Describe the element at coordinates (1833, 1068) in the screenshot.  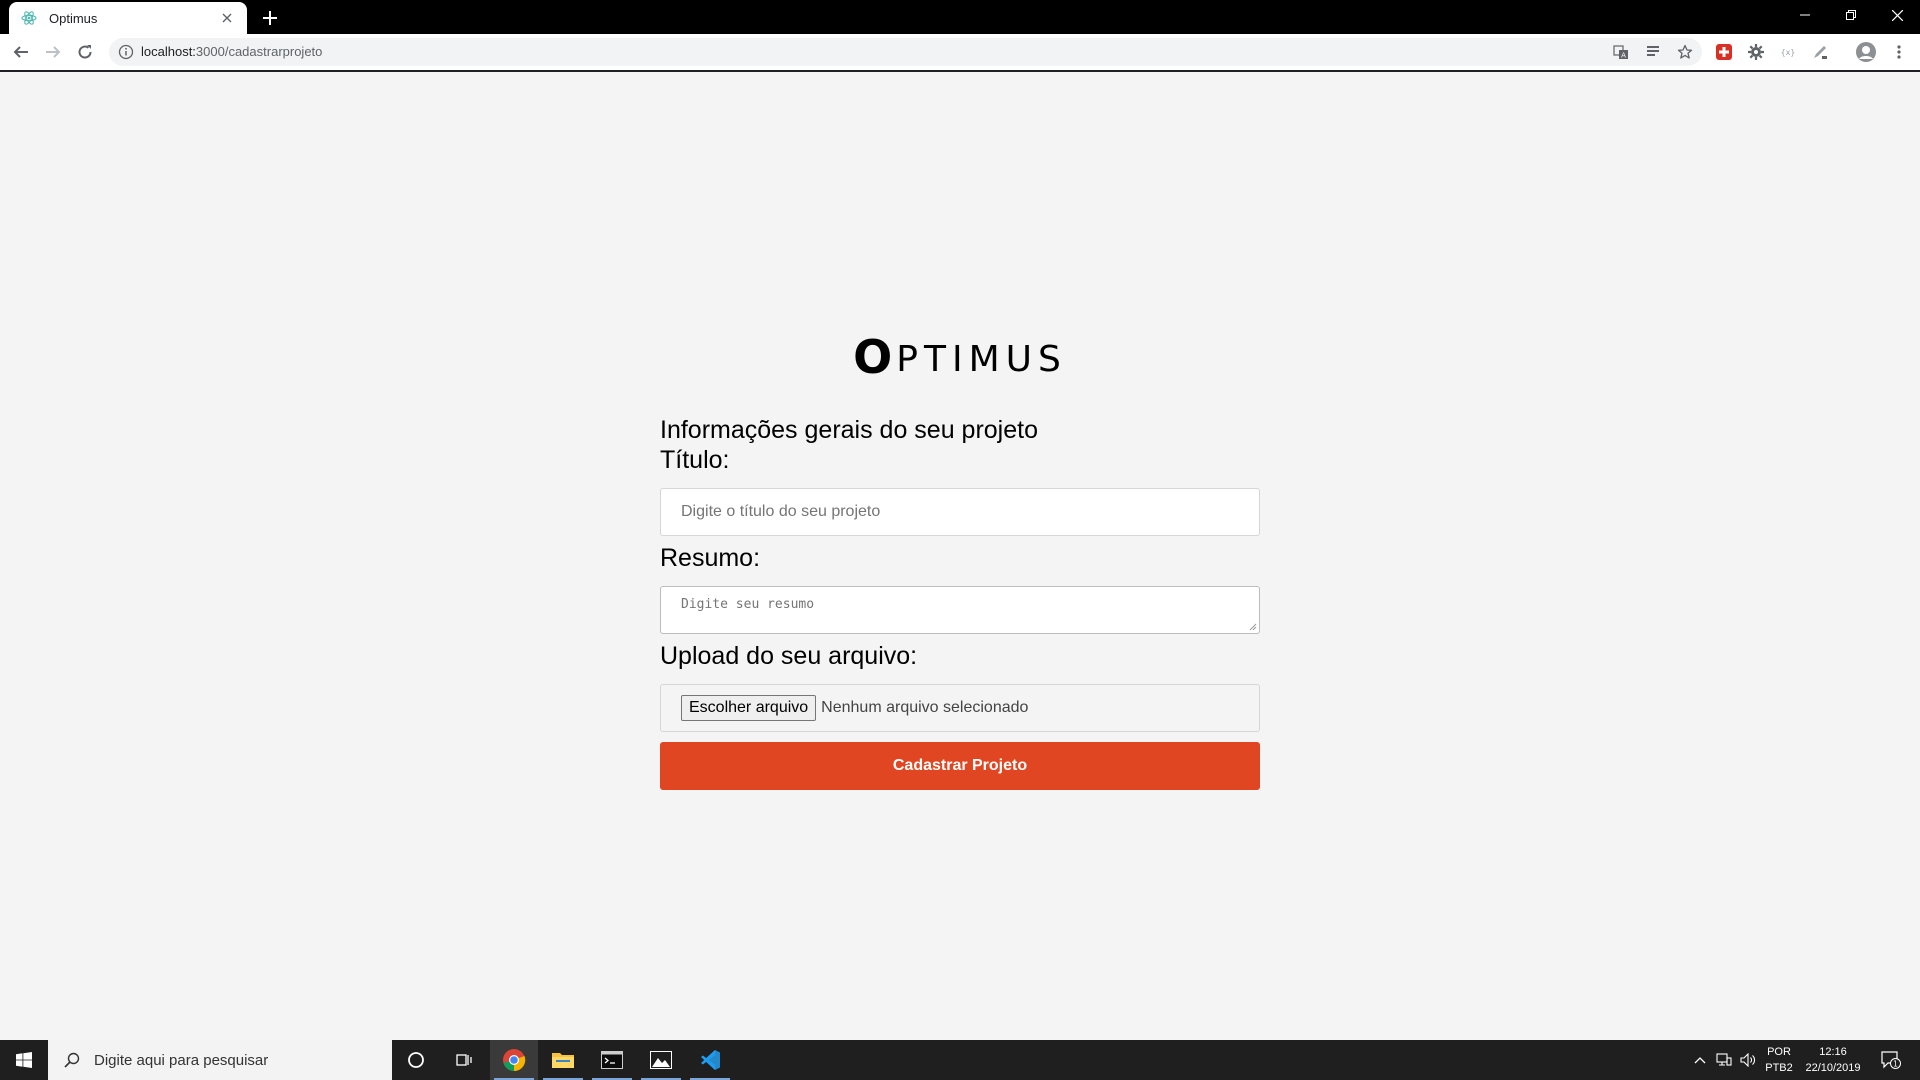
I see `clock-date: 22/10/2019` at that location.